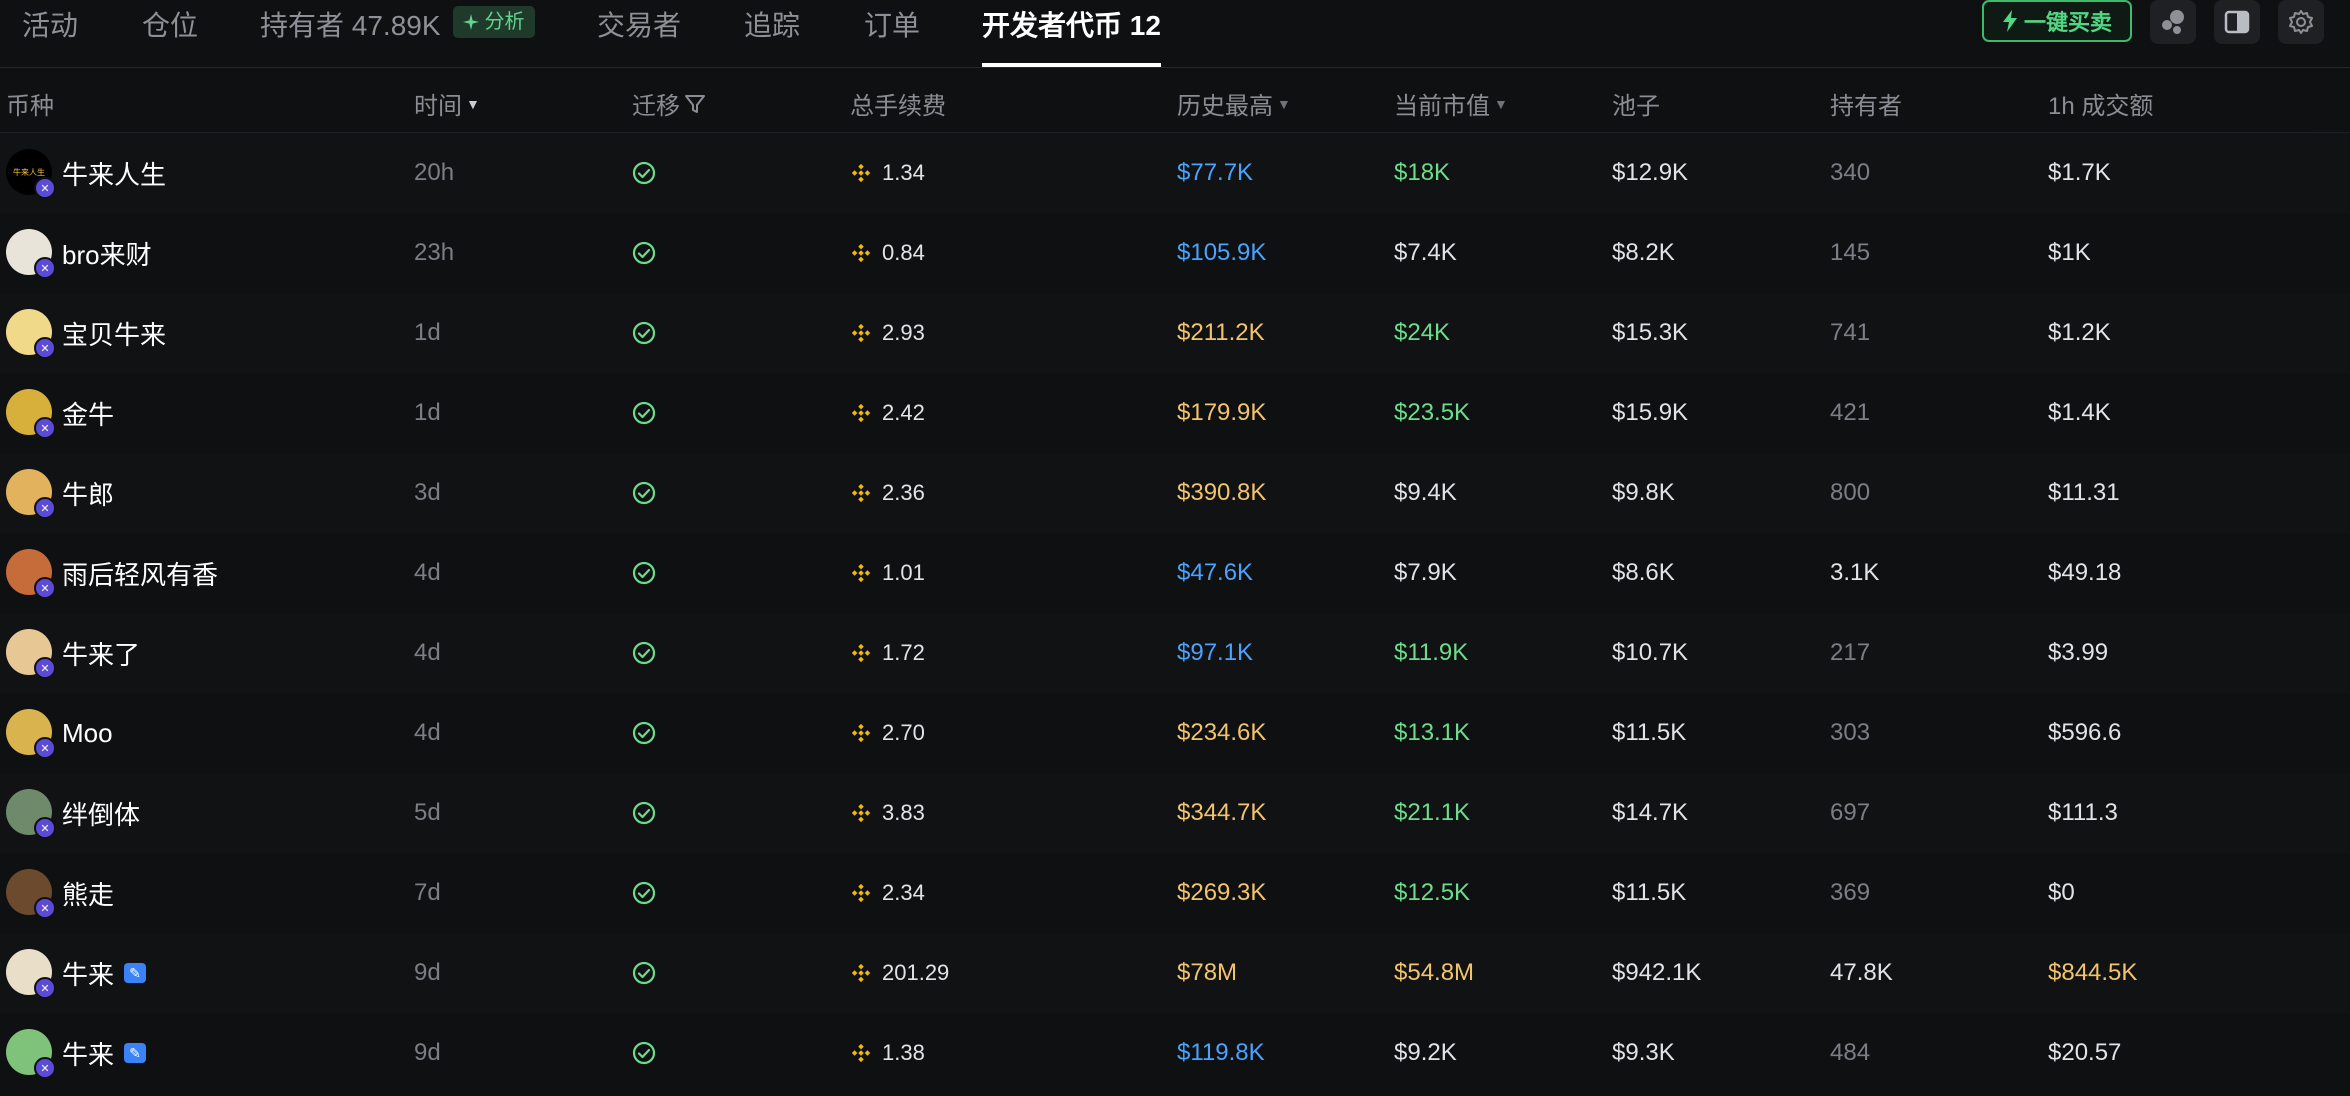  What do you see at coordinates (1432, 732) in the screenshot?
I see `mcap-value: $13.1K` at bounding box center [1432, 732].